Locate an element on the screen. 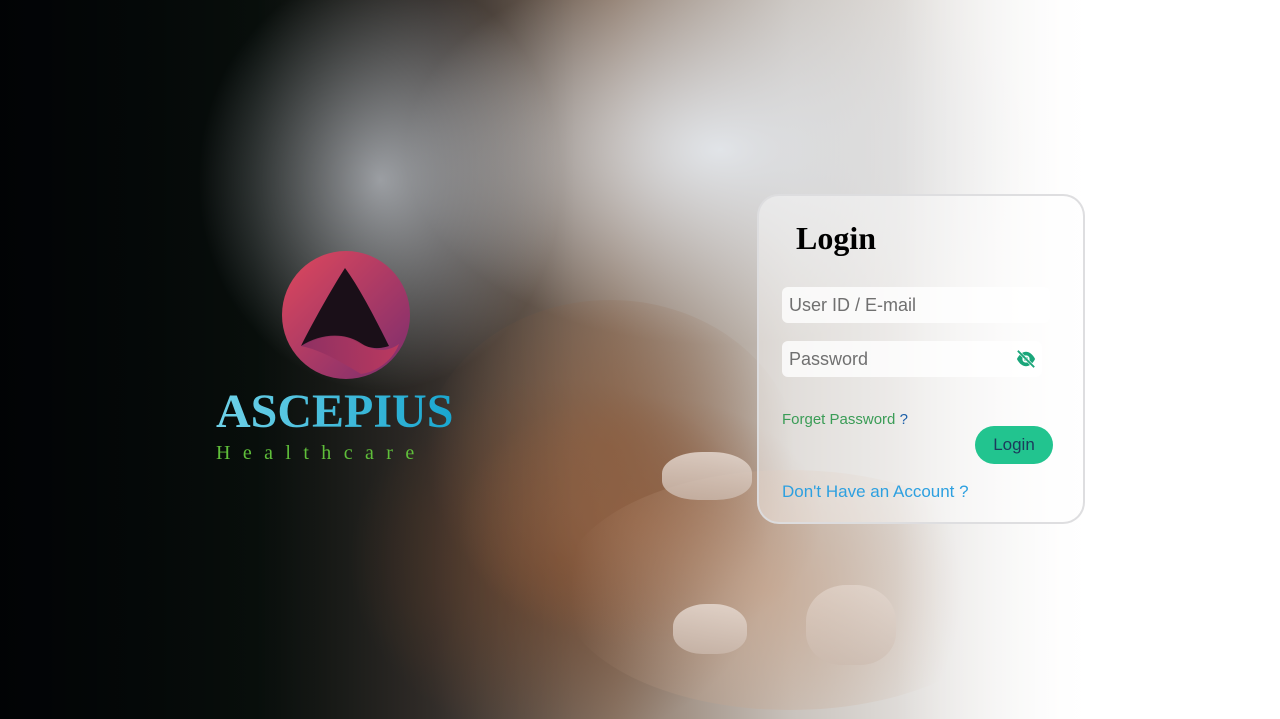 Image resolution: width=1280 pixels, height=719 pixels. login-title: Login is located at coordinates (836, 238).